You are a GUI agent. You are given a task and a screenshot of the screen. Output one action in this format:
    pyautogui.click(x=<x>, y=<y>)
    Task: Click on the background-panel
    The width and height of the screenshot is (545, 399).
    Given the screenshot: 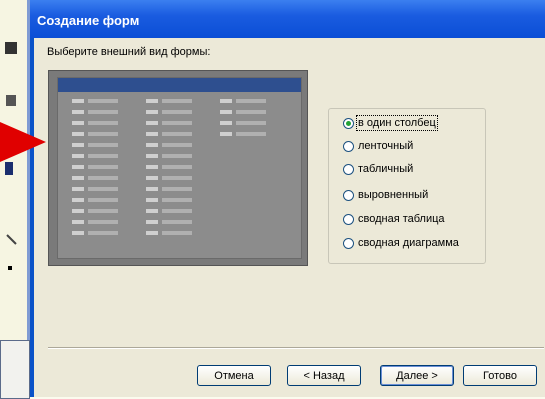 What is the action you would take?
    pyautogui.click(x=15, y=369)
    